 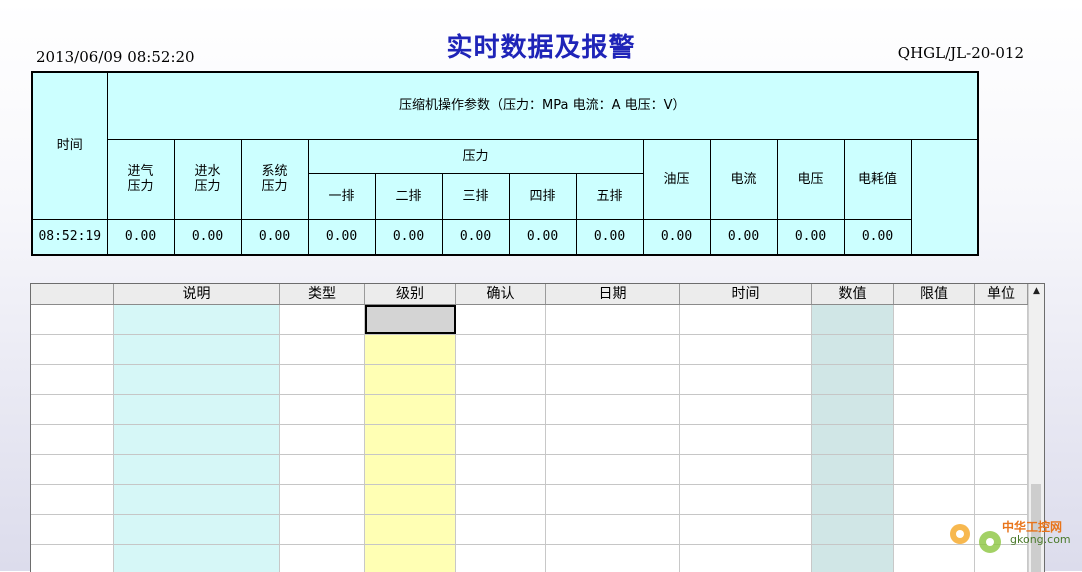 What do you see at coordinates (207, 237) in the screenshot?
I see `water-pressure-value: 0.00` at bounding box center [207, 237].